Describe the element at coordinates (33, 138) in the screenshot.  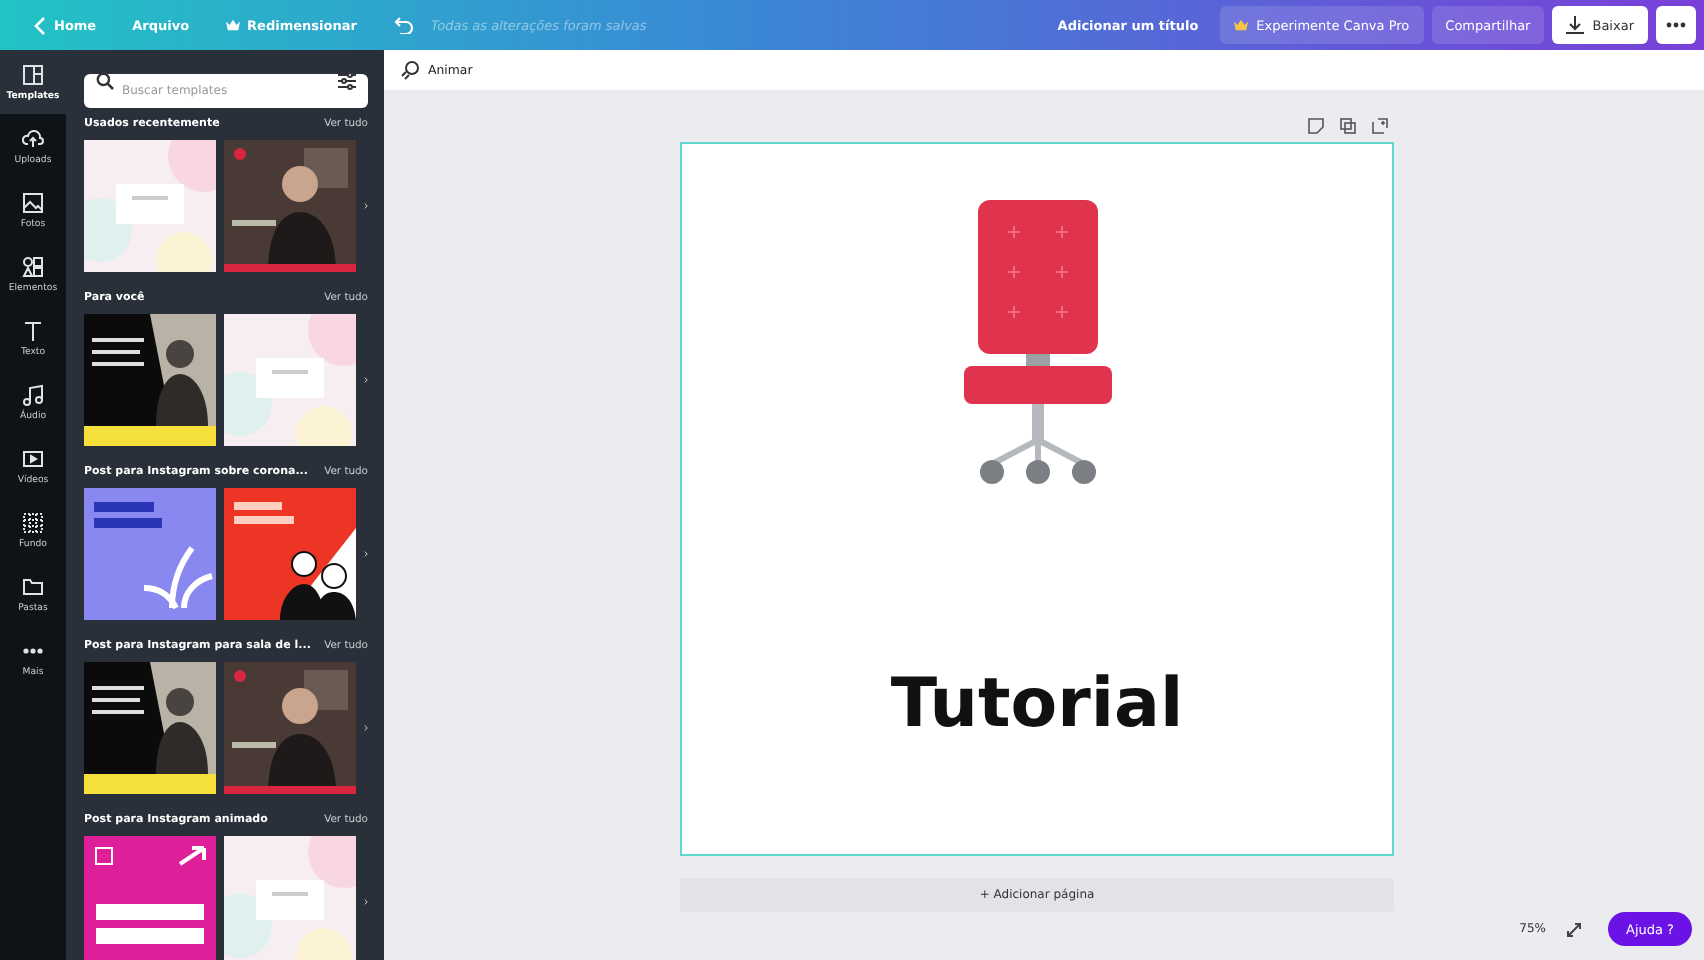
I see `upload-icon` at that location.